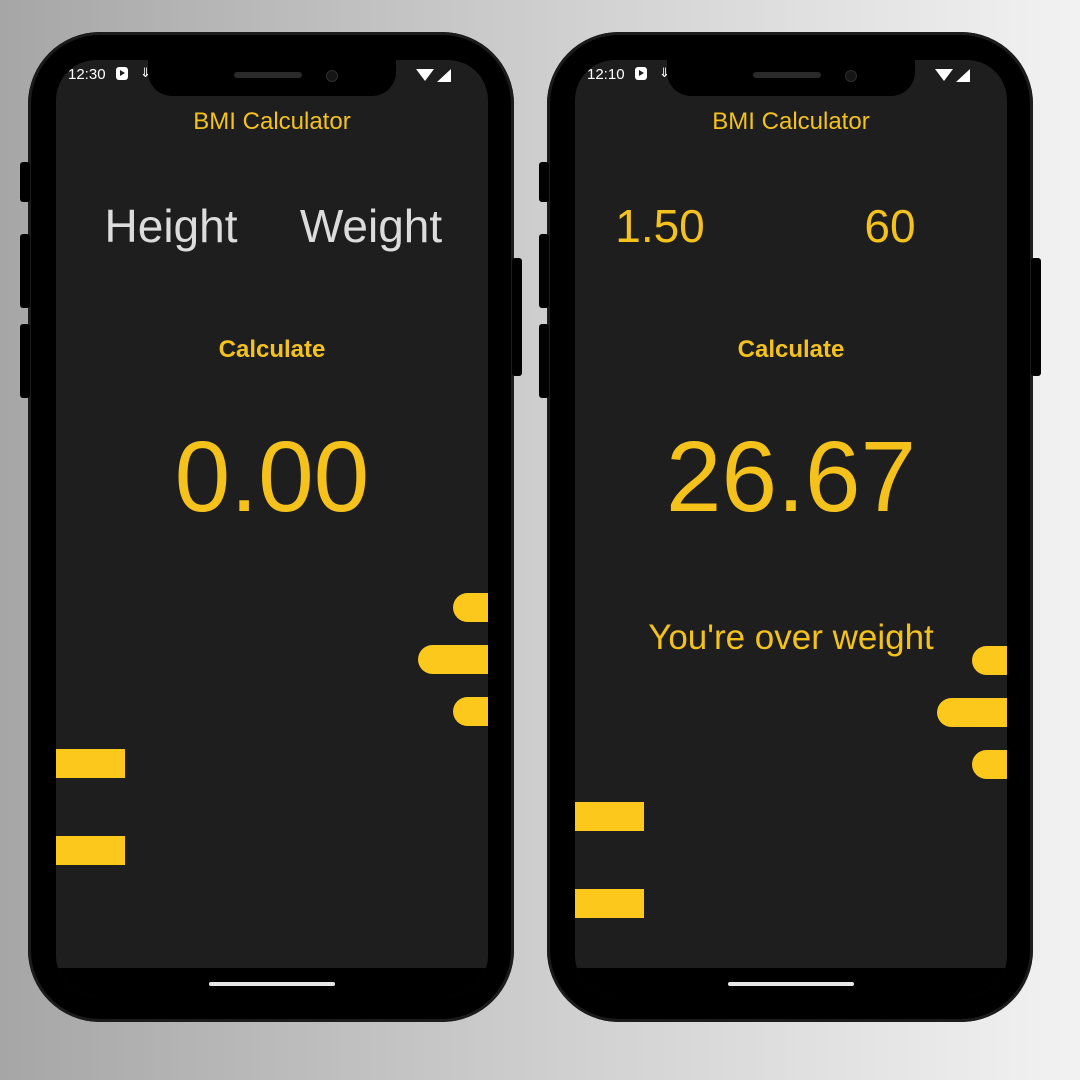 This screenshot has height=1080, width=1080. I want to click on weight-input: Weight, so click(371, 226).